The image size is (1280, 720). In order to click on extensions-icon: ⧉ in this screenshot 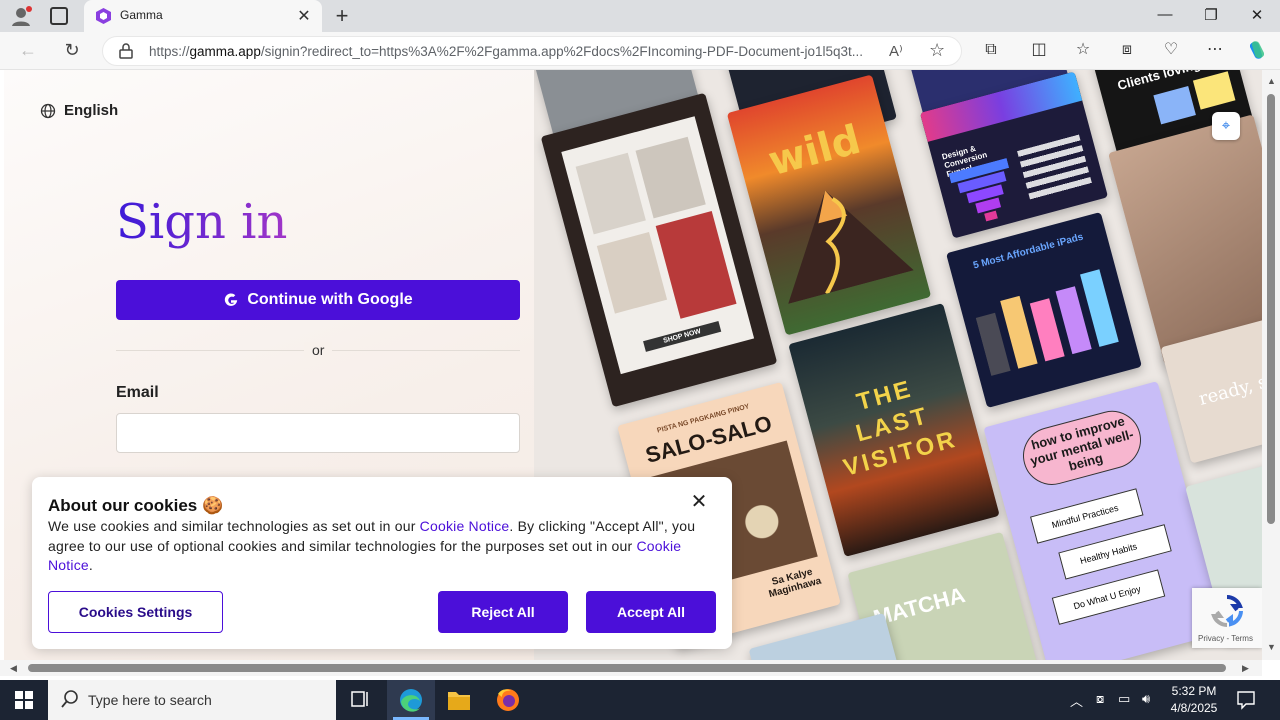, I will do `click(991, 50)`.